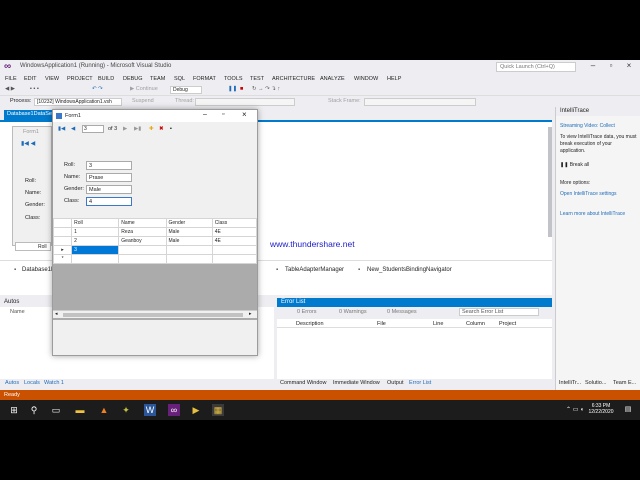 This screenshot has height=480, width=640. I want to click on tab-autos: Autos, so click(12, 383).